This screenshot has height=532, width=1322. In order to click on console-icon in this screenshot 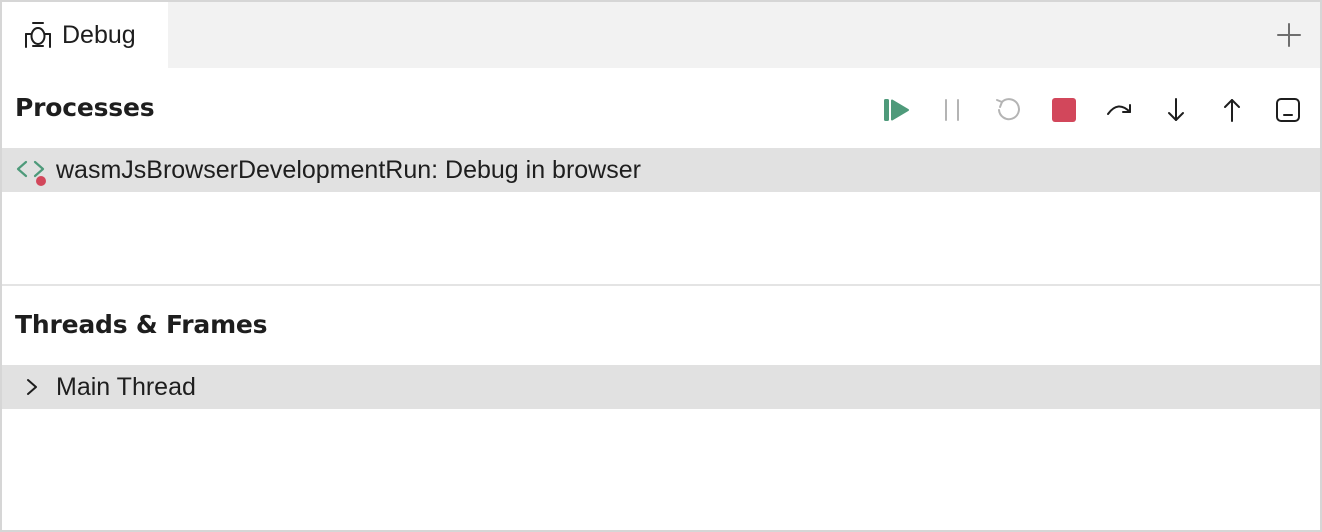, I will do `click(1288, 110)`.